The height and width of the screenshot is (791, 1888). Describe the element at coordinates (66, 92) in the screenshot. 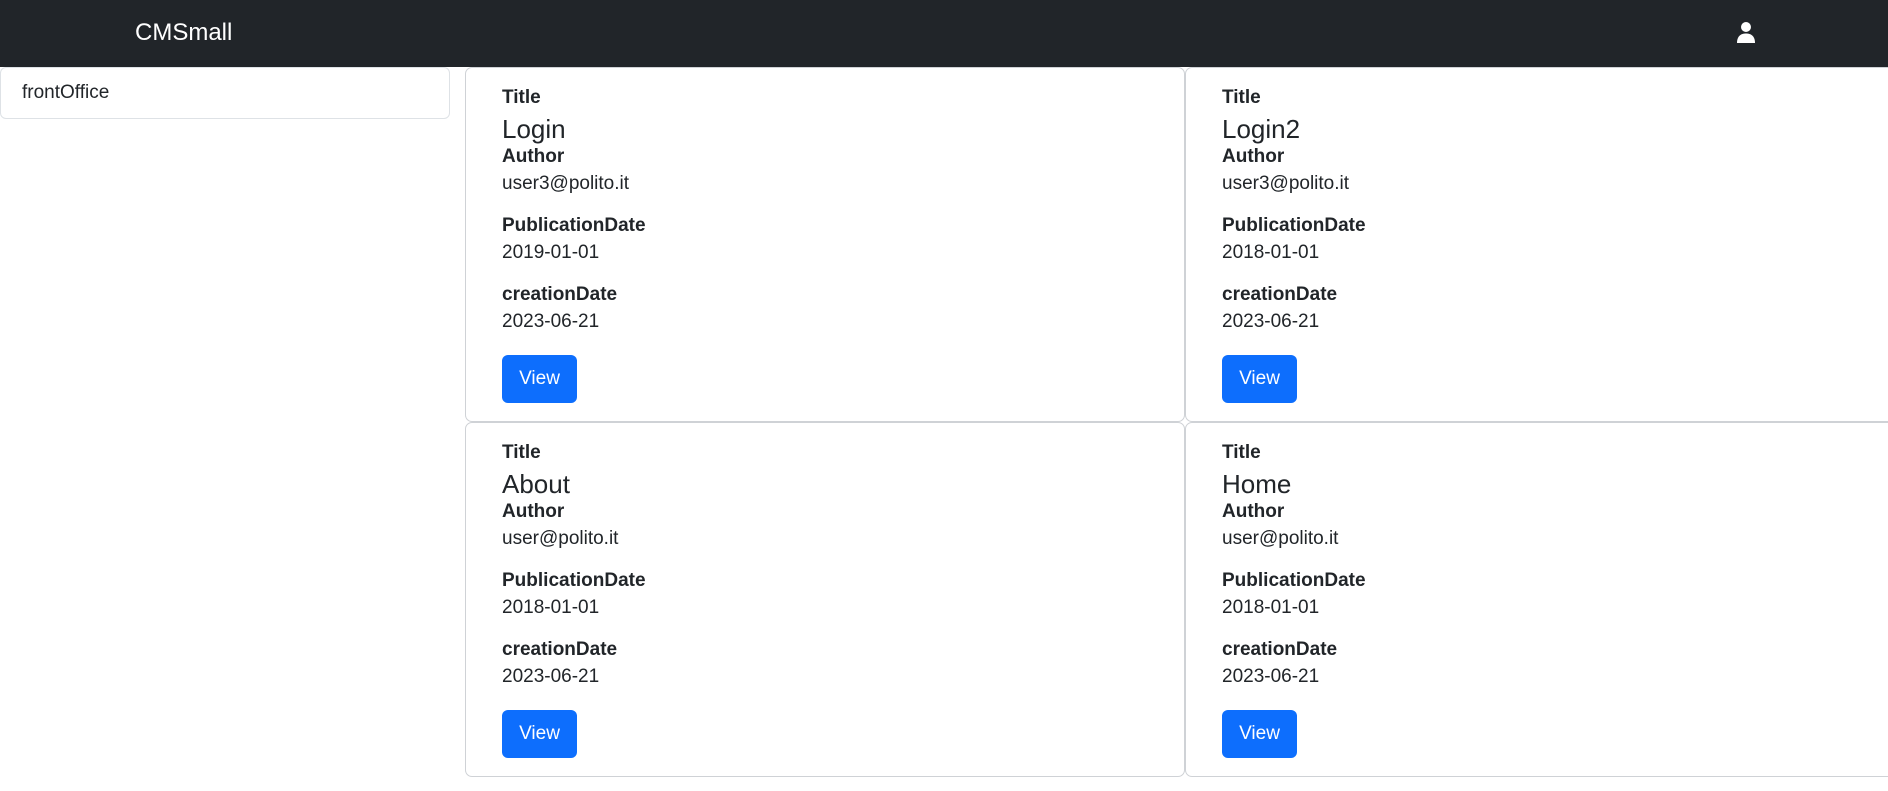

I see `sidebar-item-label: frontOffice` at that location.